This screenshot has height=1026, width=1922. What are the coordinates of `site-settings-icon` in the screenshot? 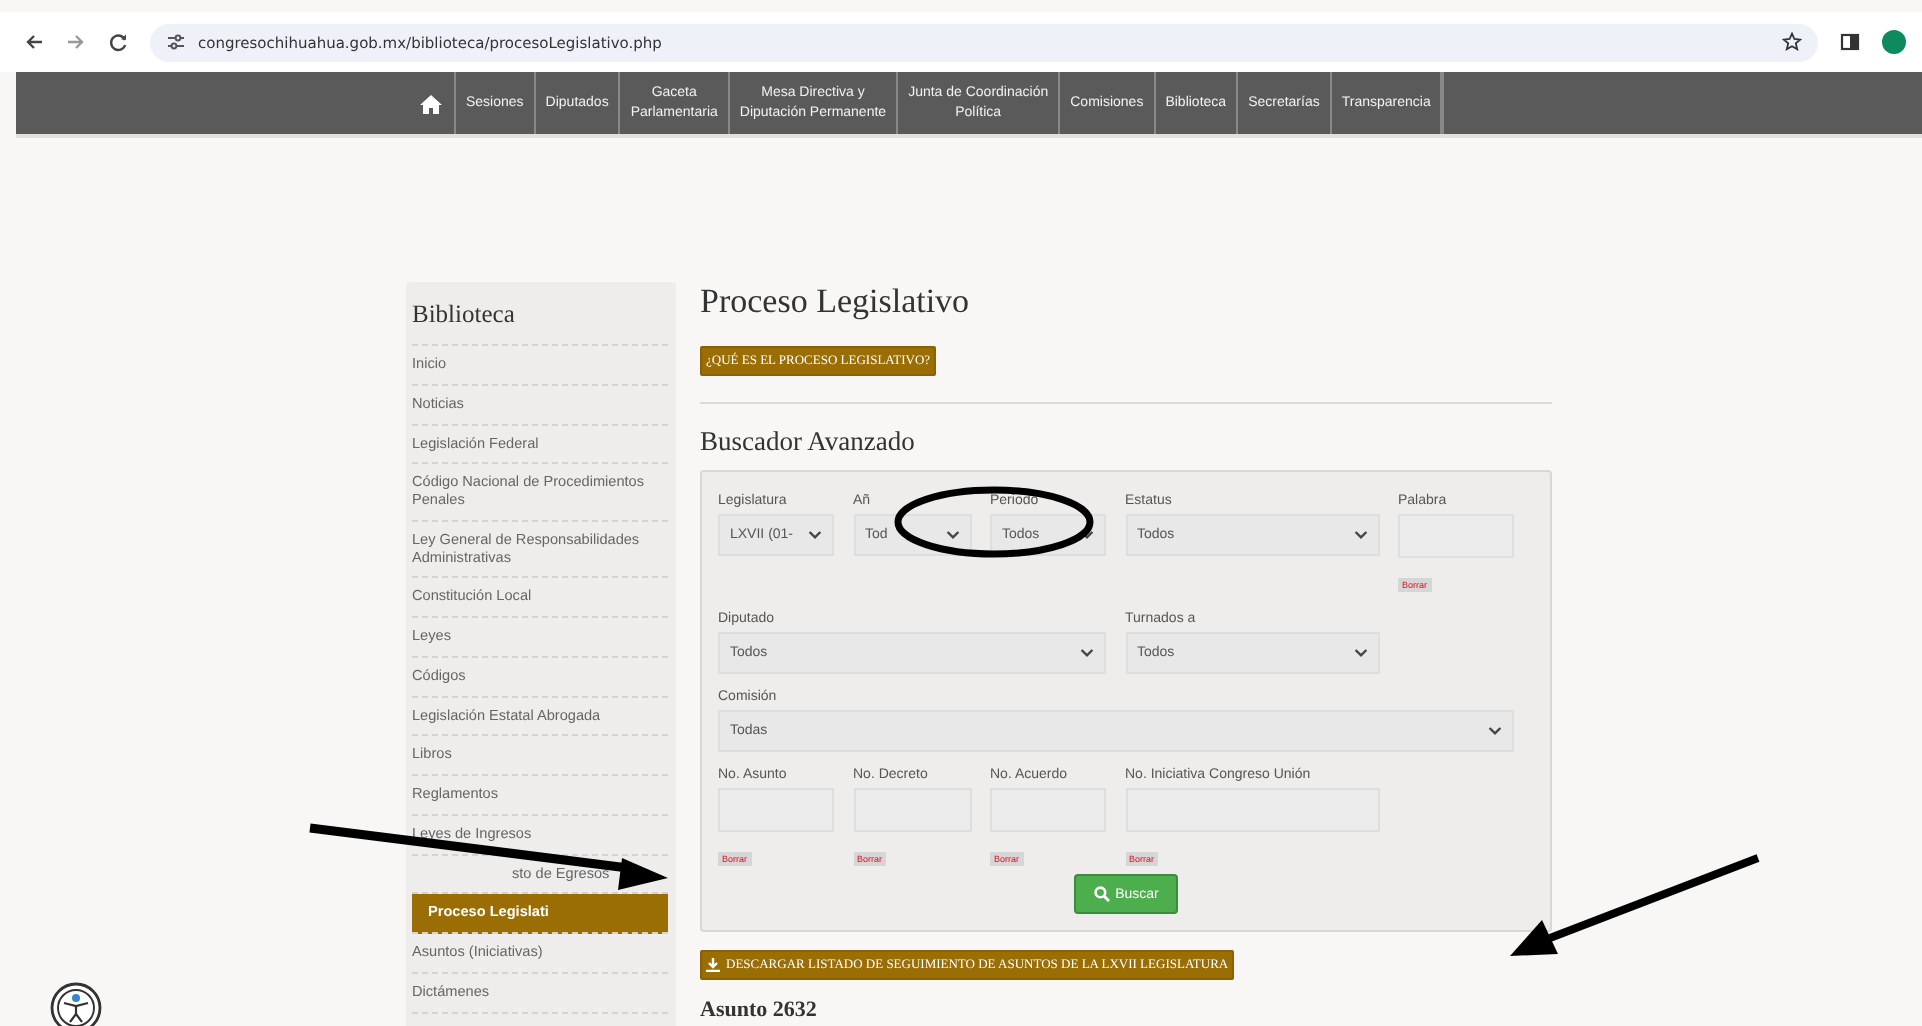 It's located at (176, 42).